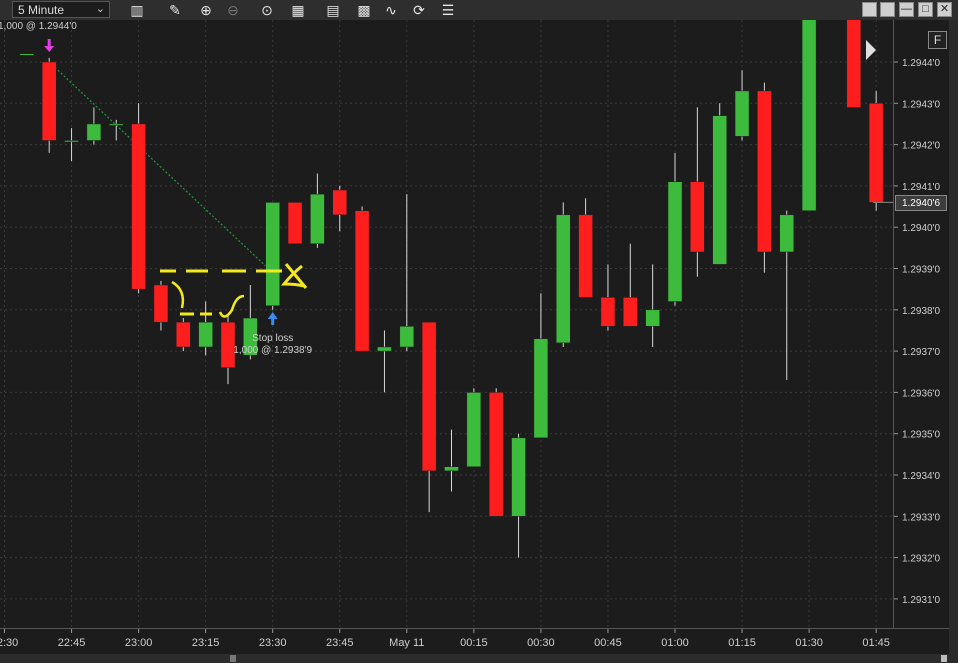 Image resolution: width=958 pixels, height=663 pixels. Describe the element at coordinates (72, 643) in the screenshot. I see `time-tick-label: 22:45` at that location.